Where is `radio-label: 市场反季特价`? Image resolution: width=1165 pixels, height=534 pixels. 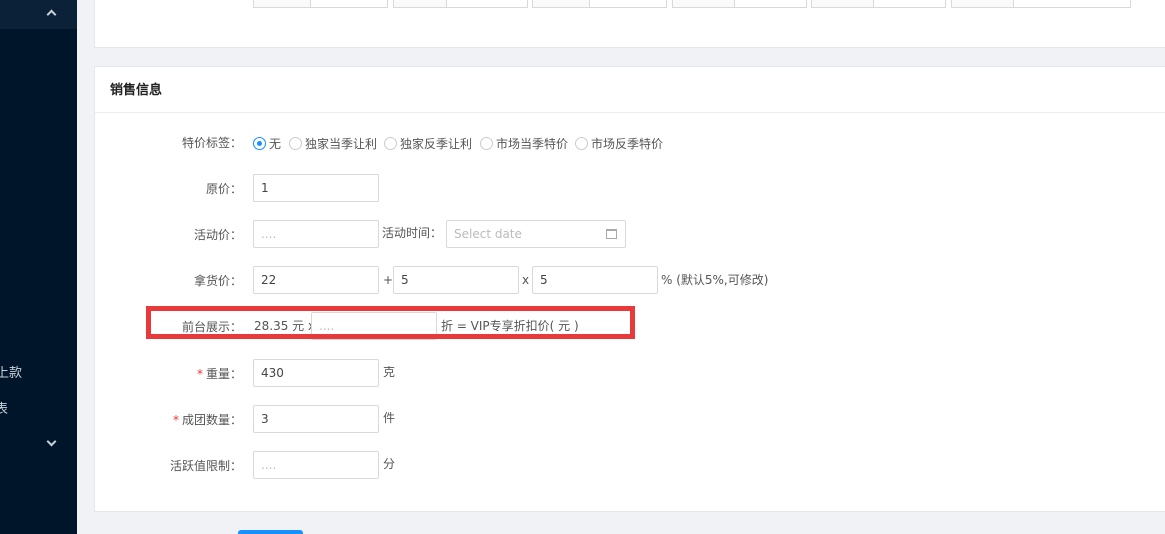
radio-label: 市场反季特价 is located at coordinates (627, 144).